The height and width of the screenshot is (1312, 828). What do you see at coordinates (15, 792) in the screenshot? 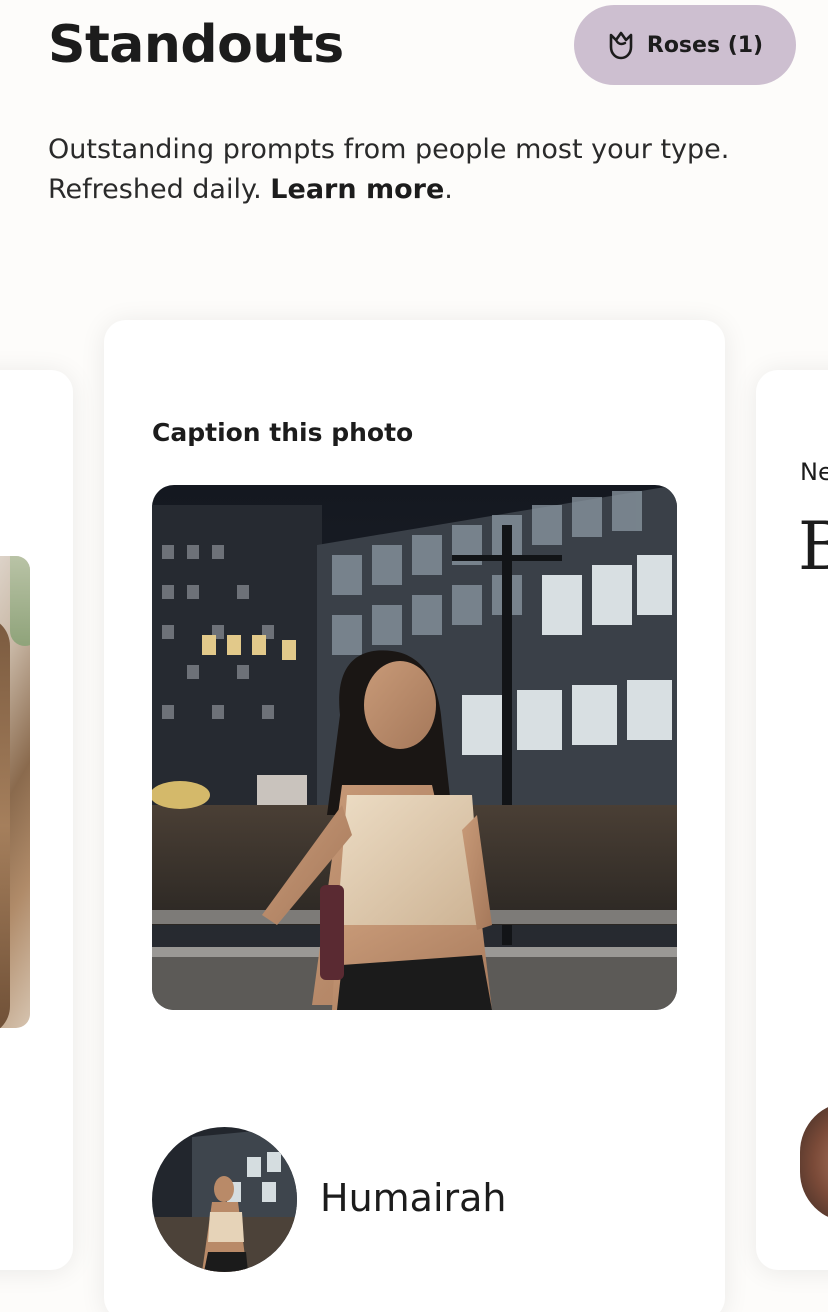
I see `previous-card-photo` at bounding box center [15, 792].